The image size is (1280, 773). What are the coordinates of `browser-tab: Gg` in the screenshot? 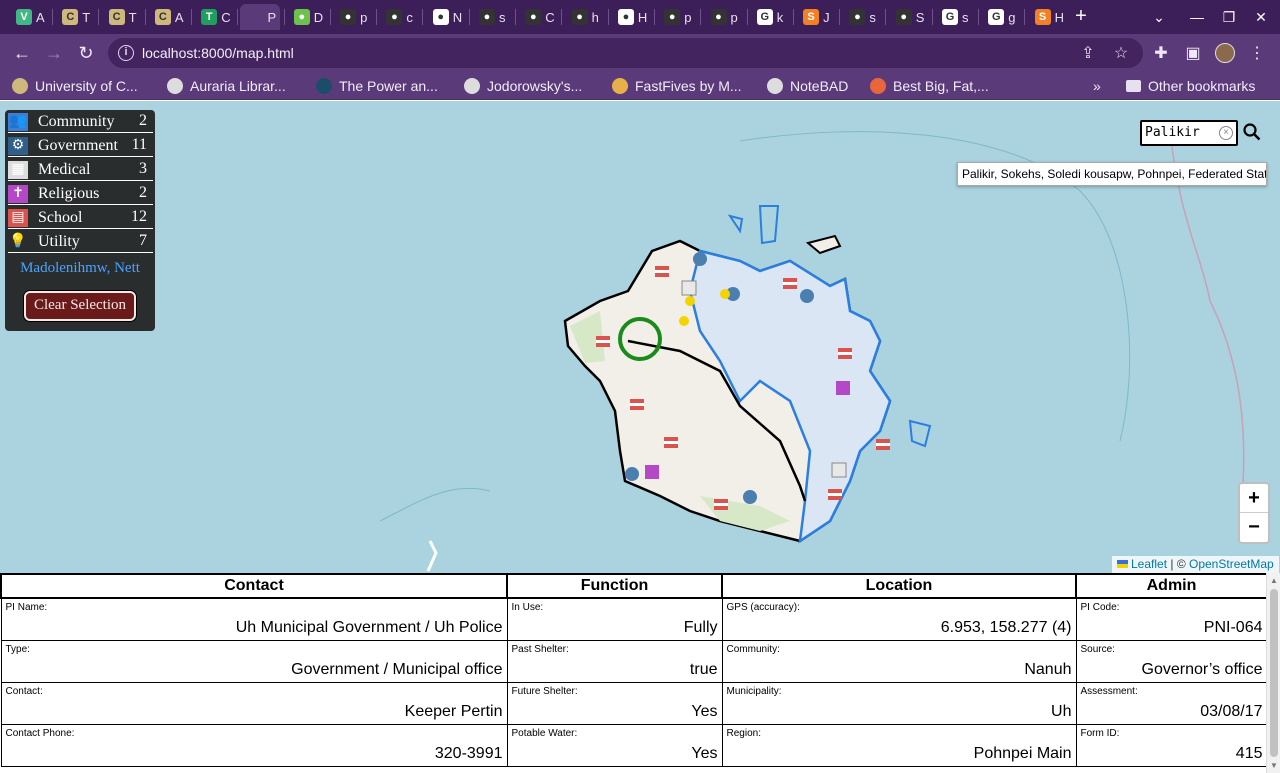 It's located at (1000, 17).